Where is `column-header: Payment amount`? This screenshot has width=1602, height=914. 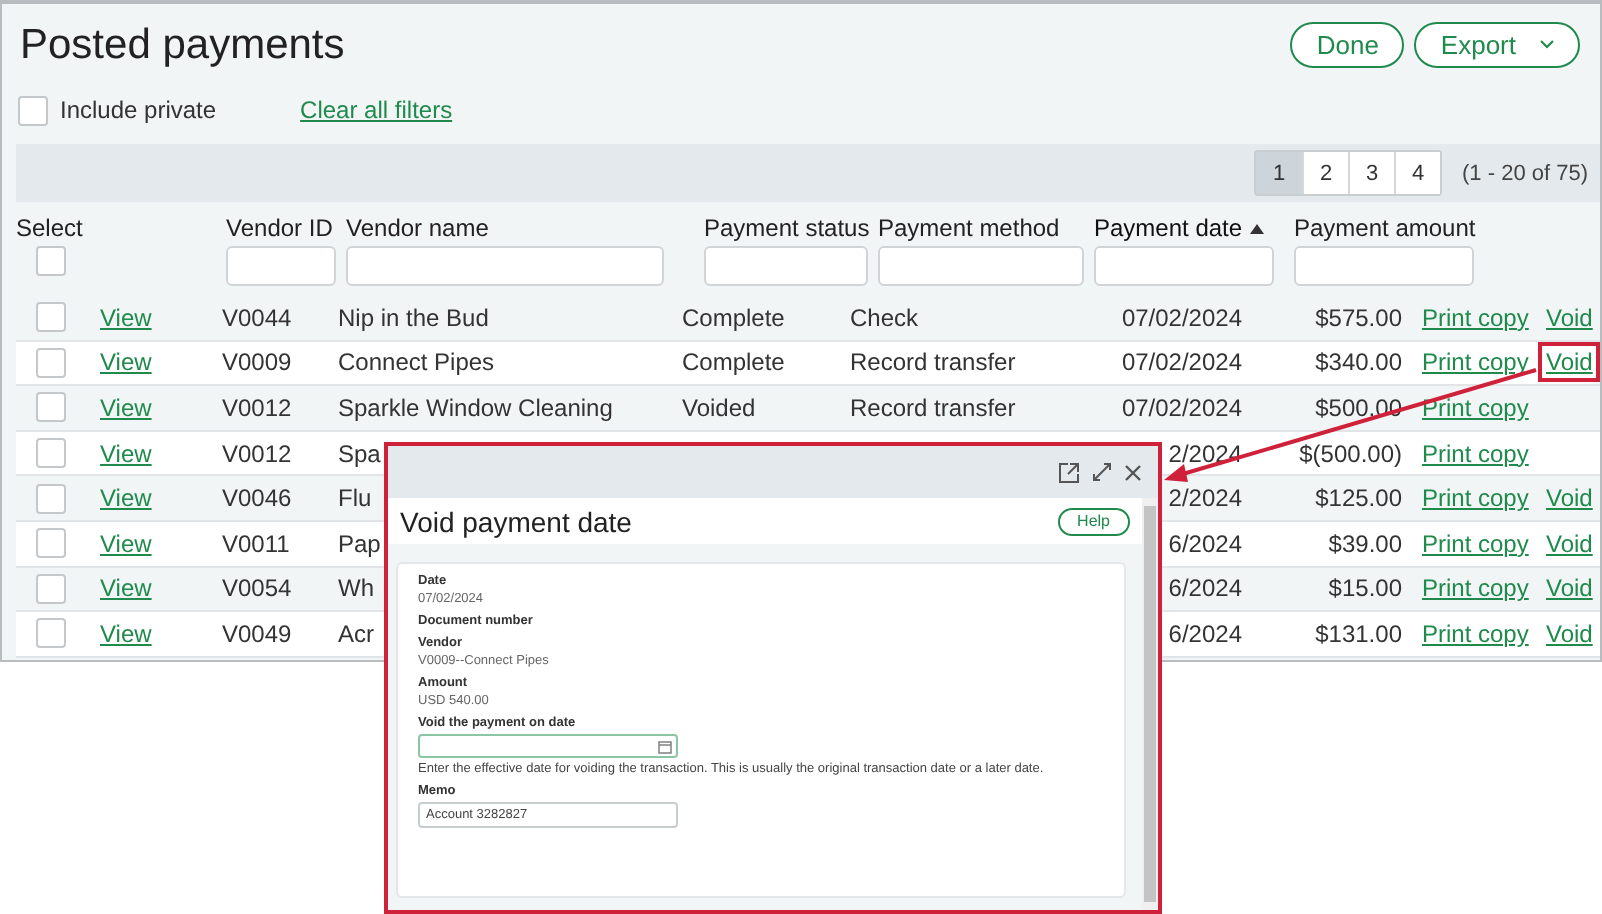 column-header: Payment amount is located at coordinates (1442, 228).